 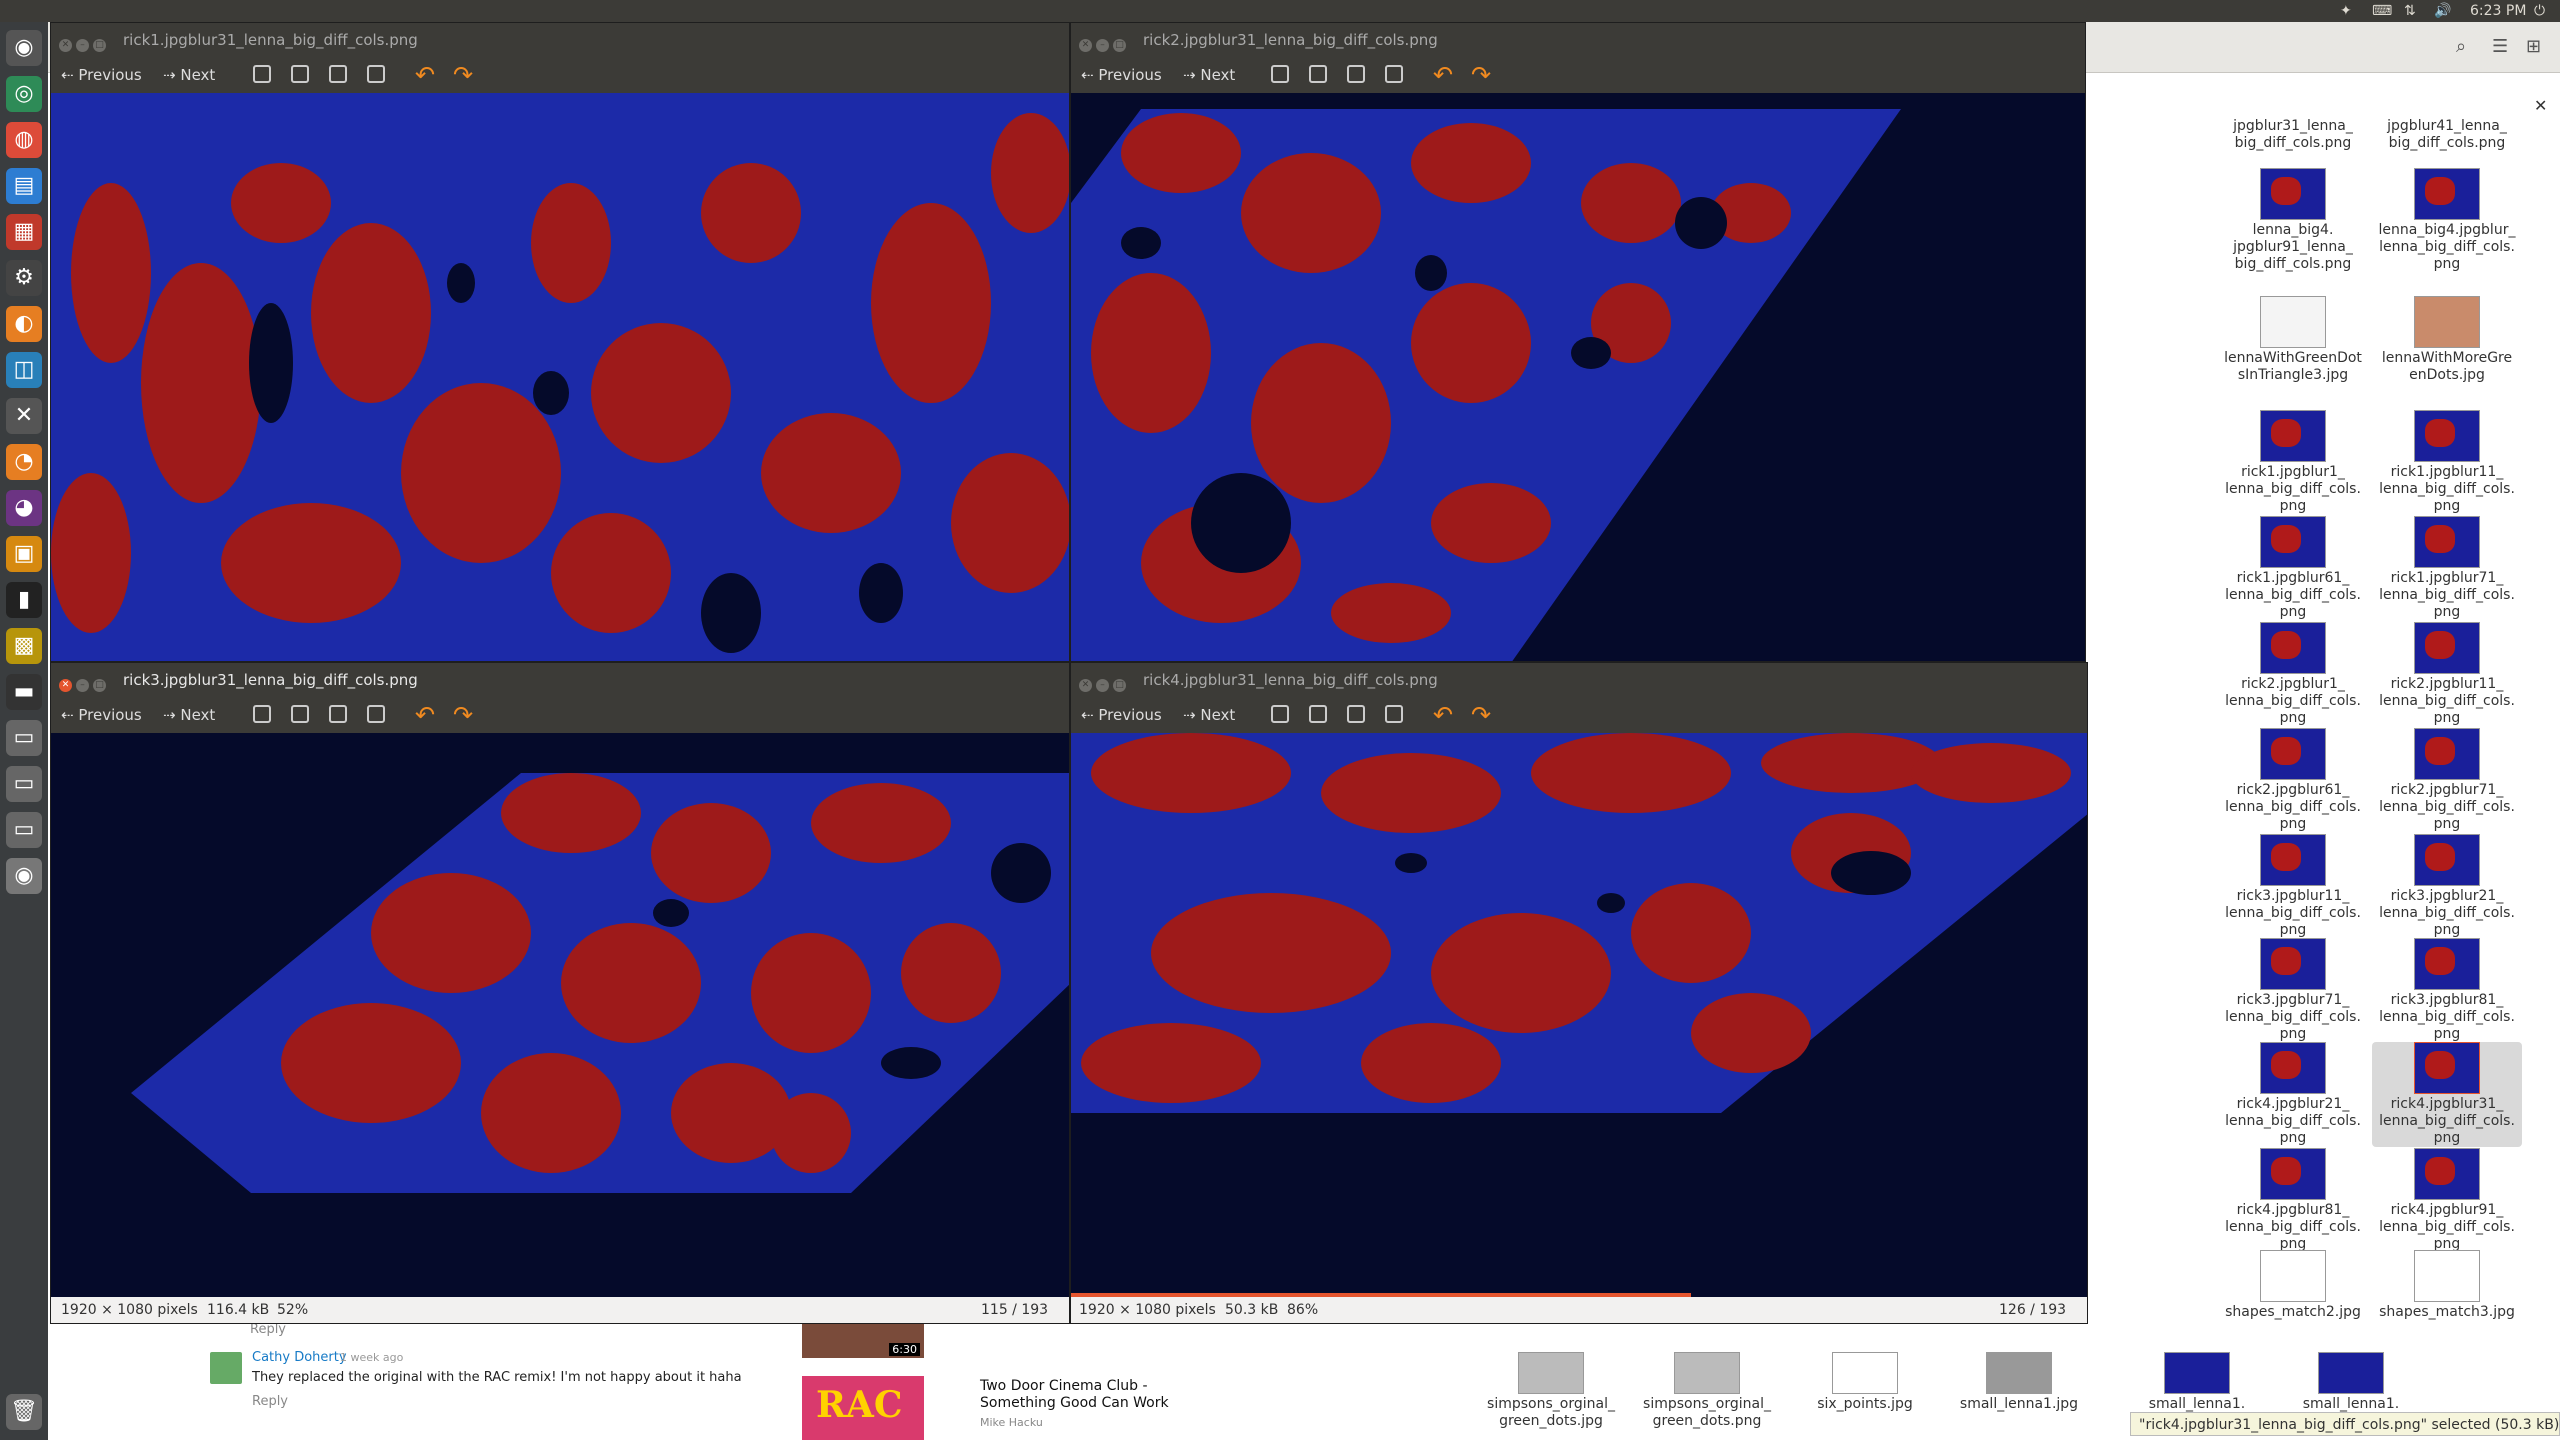 What do you see at coordinates (24, 462) in the screenshot?
I see `app-icon-4: ◔` at bounding box center [24, 462].